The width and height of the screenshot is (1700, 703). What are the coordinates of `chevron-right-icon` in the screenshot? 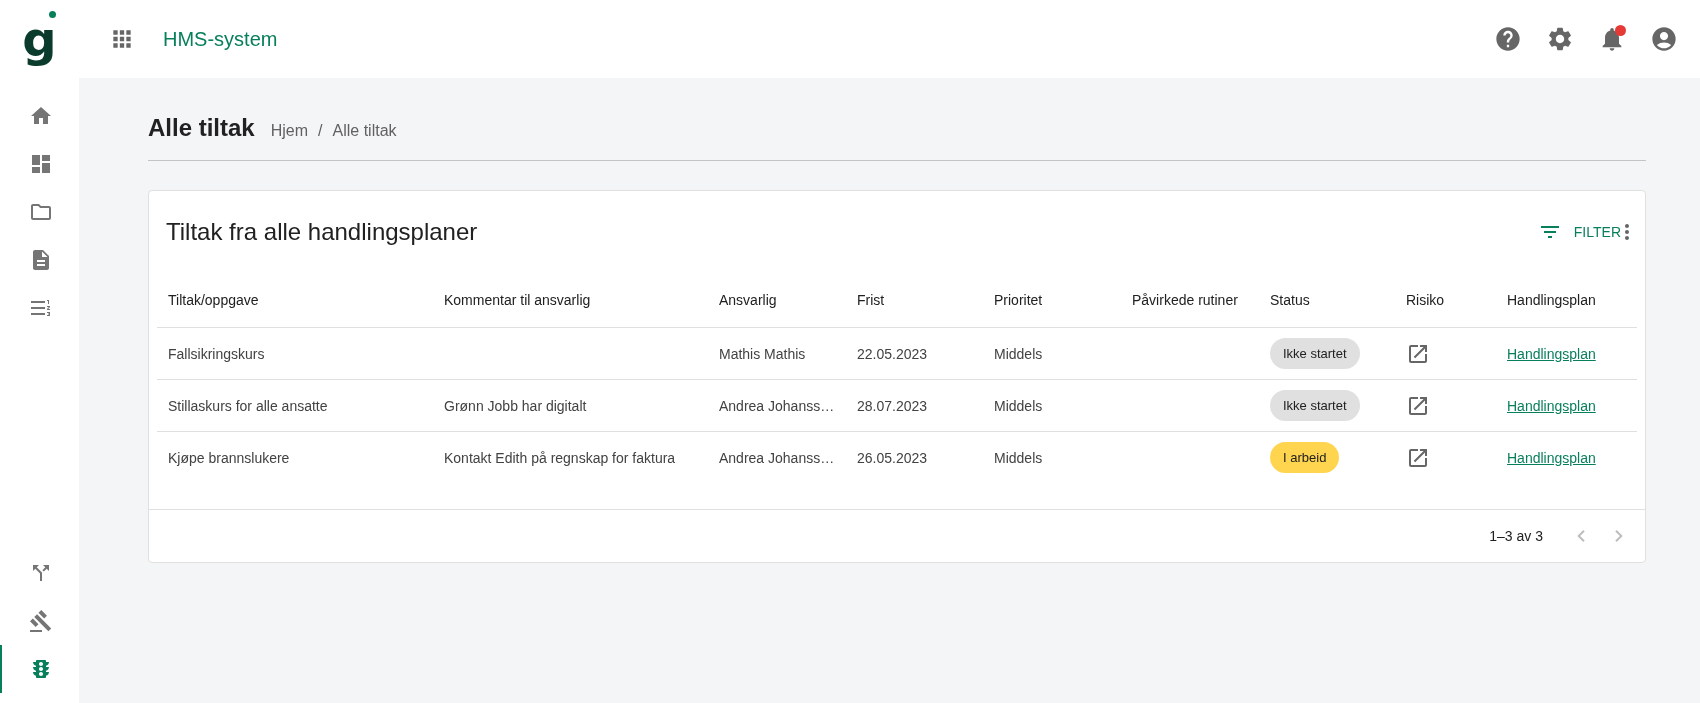 It's located at (1619, 536).